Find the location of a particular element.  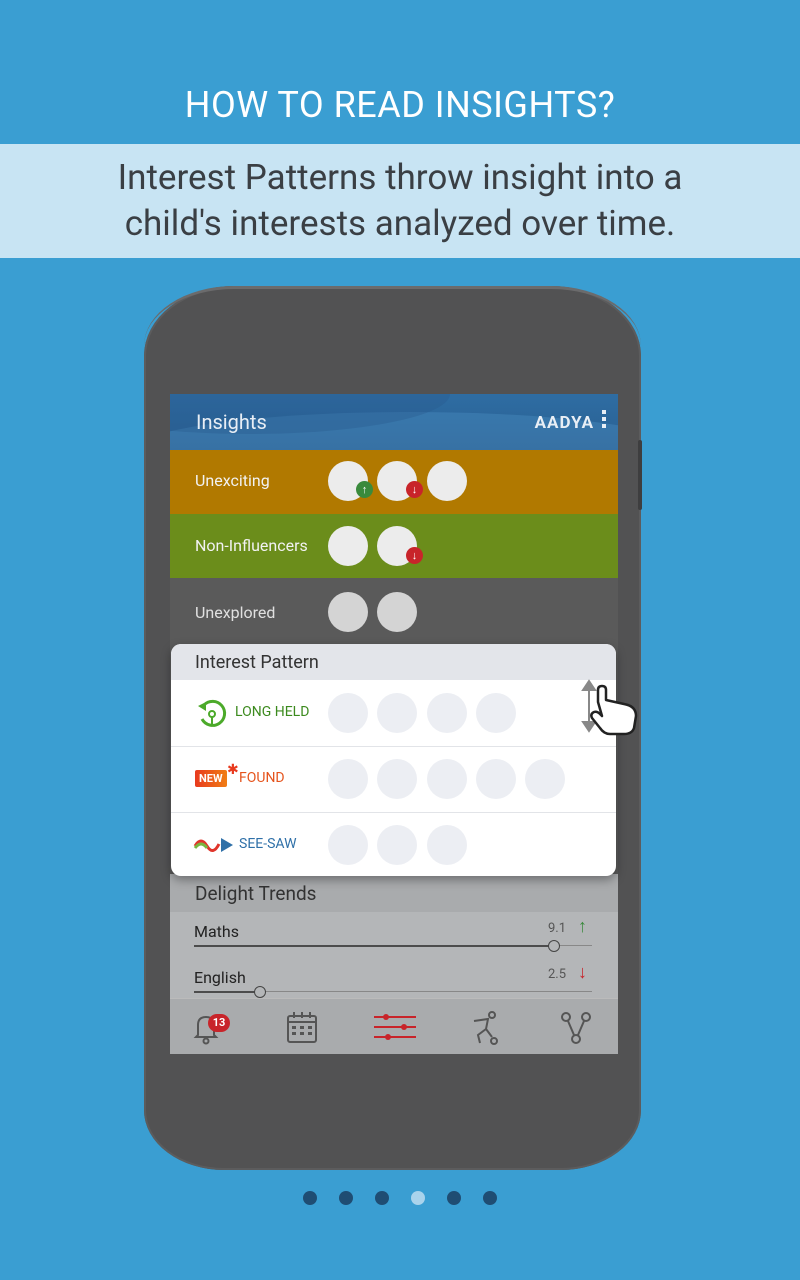

pattern-row-long-held: LONG HELD is located at coordinates (393, 713).